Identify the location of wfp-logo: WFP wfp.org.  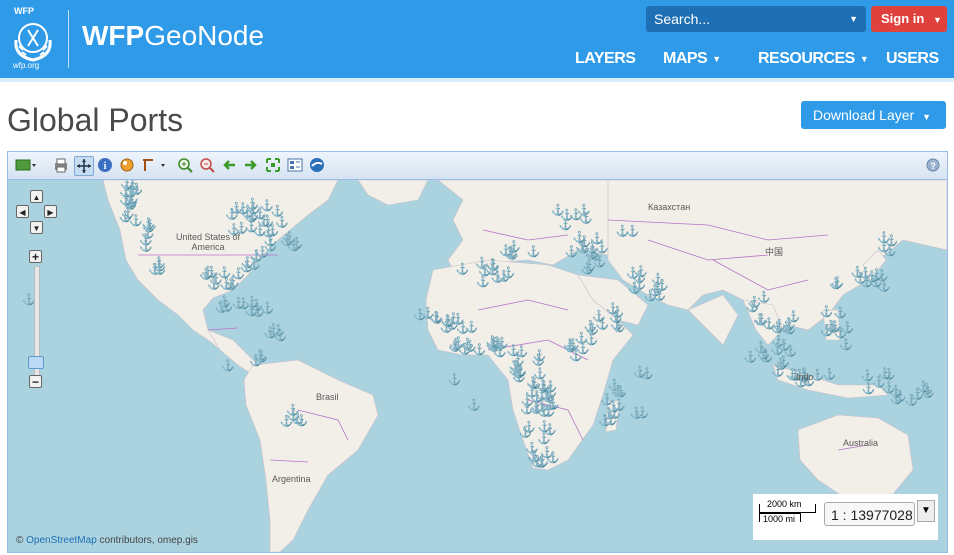
(33, 38).